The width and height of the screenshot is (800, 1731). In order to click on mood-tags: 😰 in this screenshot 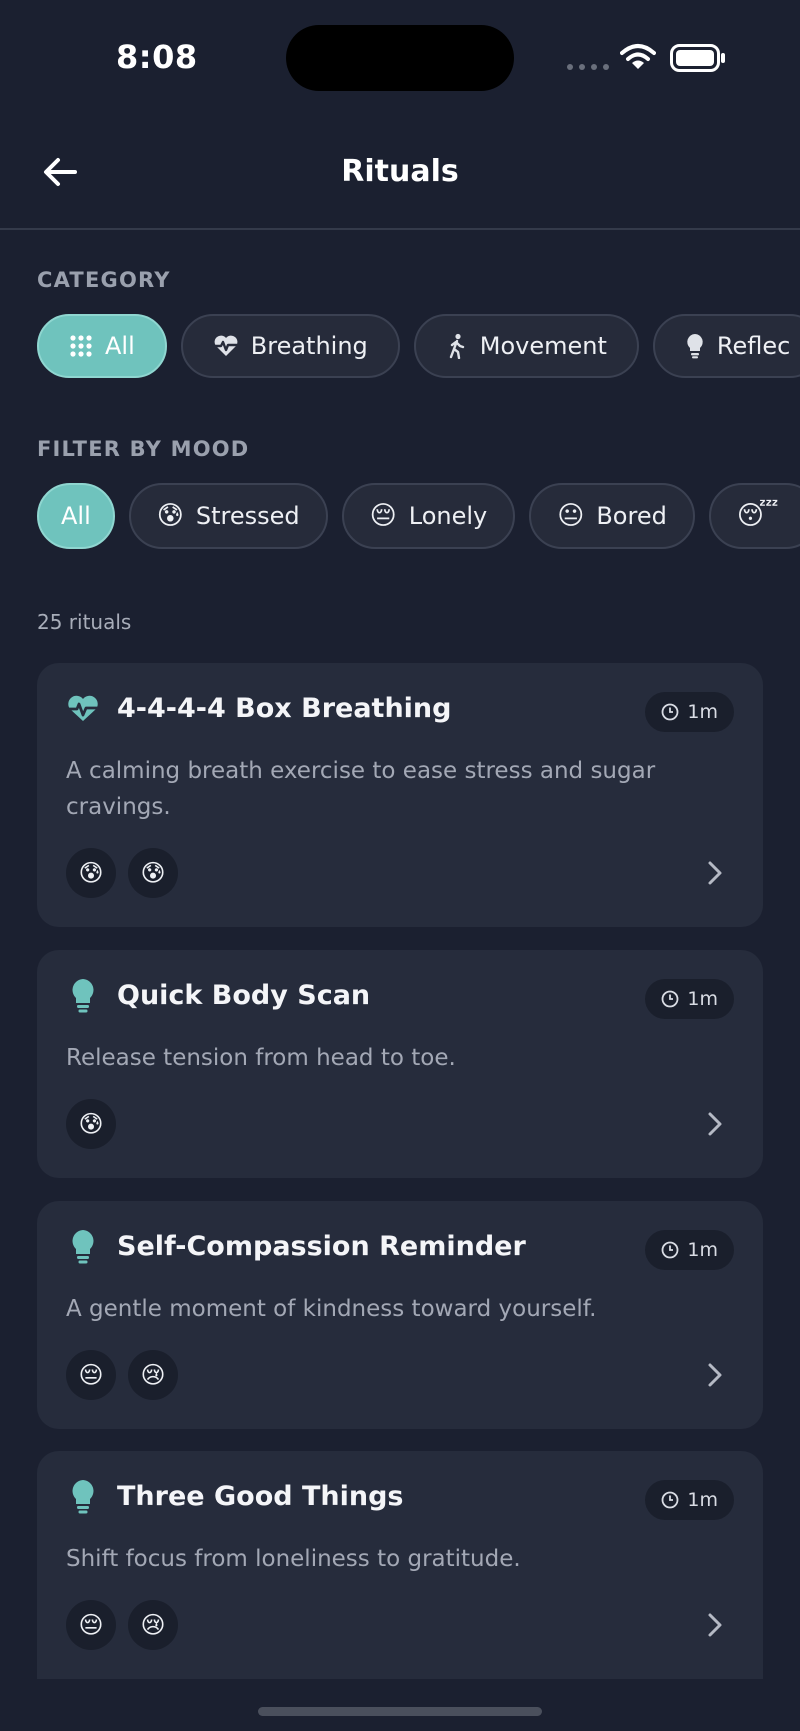, I will do `click(91, 1124)`.